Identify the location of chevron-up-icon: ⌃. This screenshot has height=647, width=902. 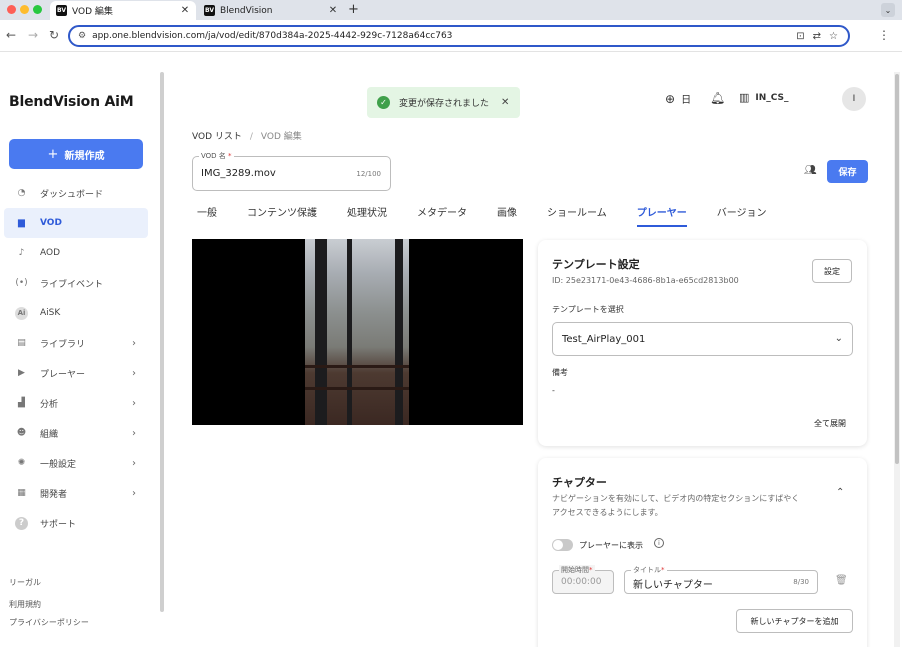
(840, 492).